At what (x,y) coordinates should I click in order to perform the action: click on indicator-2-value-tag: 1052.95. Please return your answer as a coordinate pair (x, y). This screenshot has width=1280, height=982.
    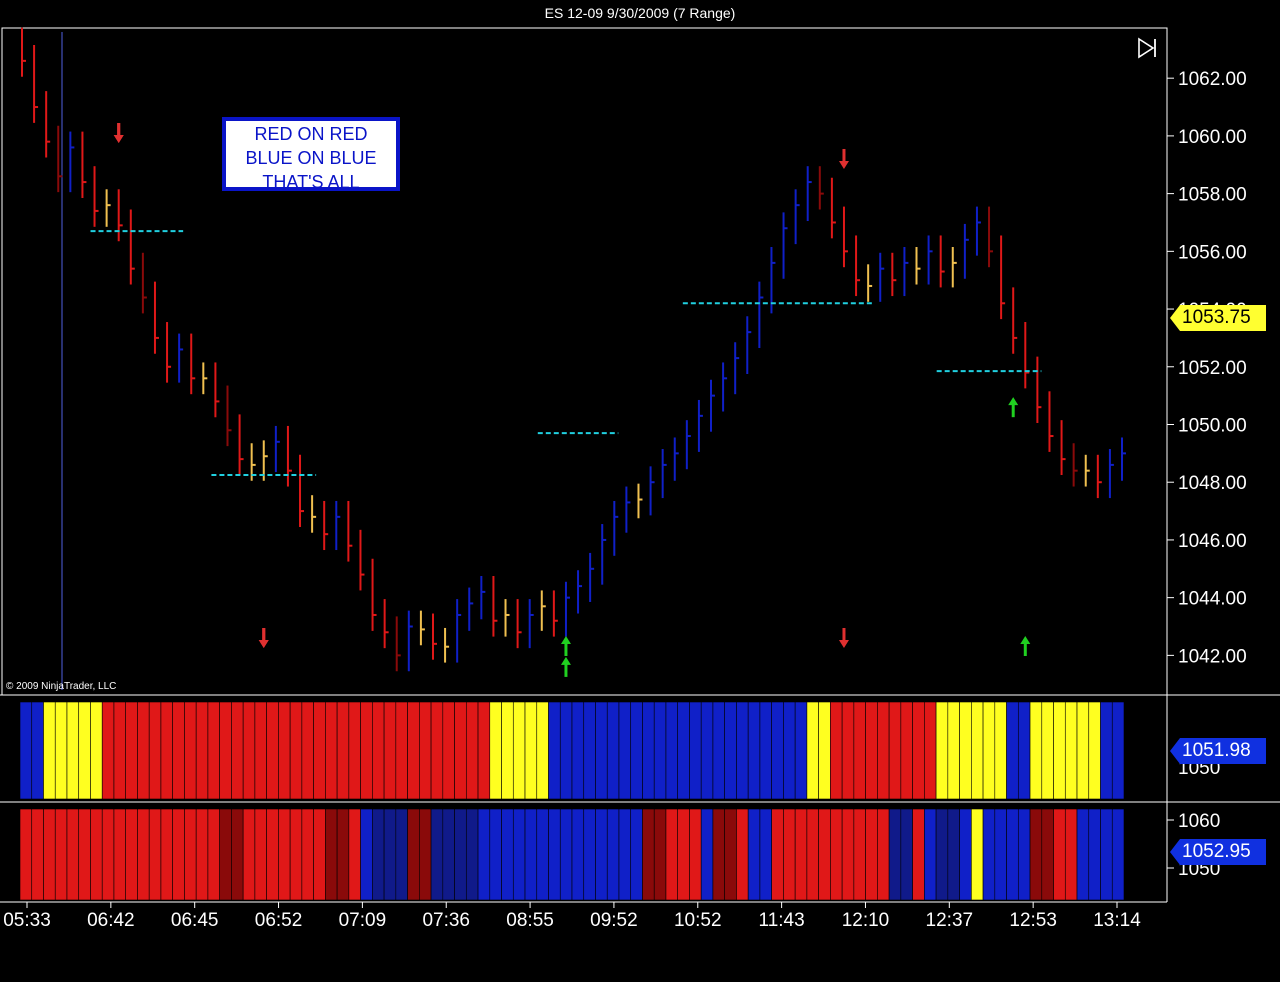
    Looking at the image, I should click on (1218, 852).